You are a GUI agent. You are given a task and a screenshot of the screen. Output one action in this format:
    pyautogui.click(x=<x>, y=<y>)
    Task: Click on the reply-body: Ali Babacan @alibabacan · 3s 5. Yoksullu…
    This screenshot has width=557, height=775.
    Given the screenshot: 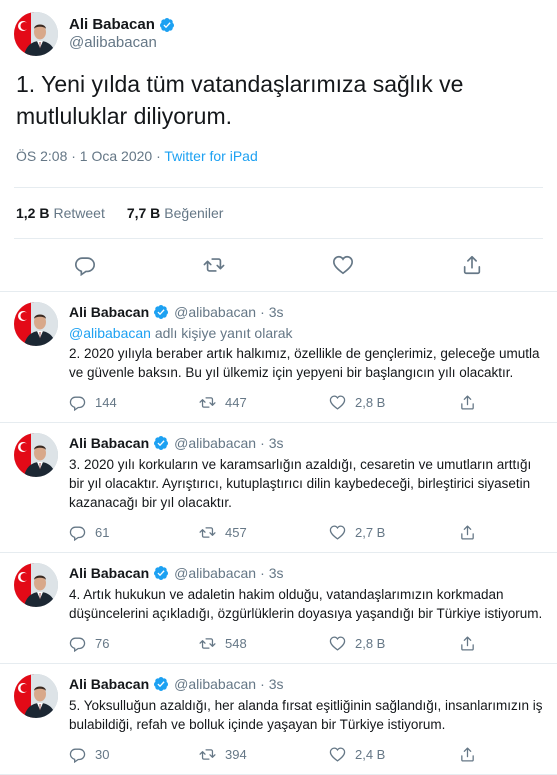 What is the action you would take?
    pyautogui.click(x=306, y=724)
    